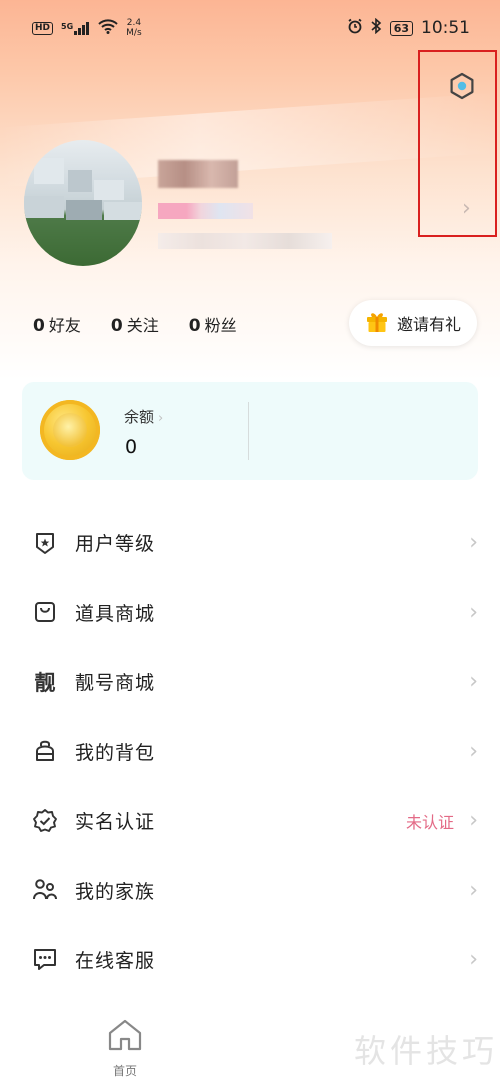 The height and width of the screenshot is (1084, 500). I want to click on highlight-annotation-box, so click(457, 143).